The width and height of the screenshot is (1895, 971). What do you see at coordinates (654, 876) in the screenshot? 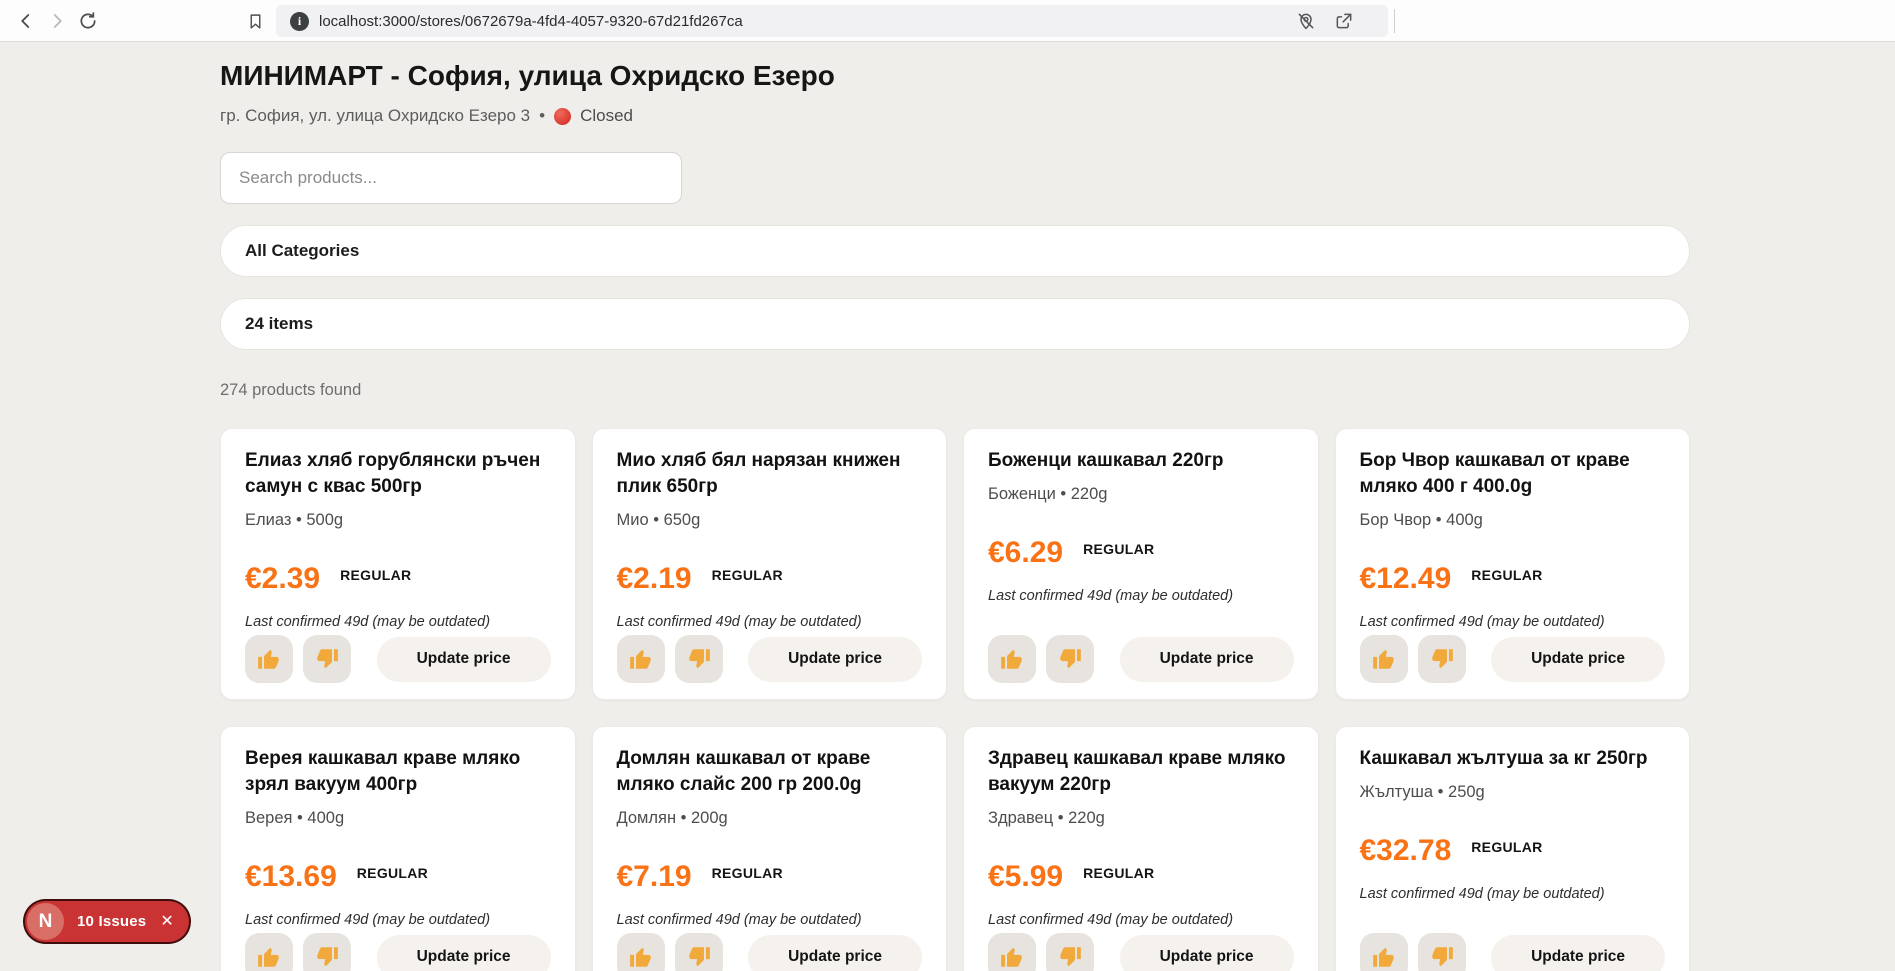
I see `product-price: €7.19` at bounding box center [654, 876].